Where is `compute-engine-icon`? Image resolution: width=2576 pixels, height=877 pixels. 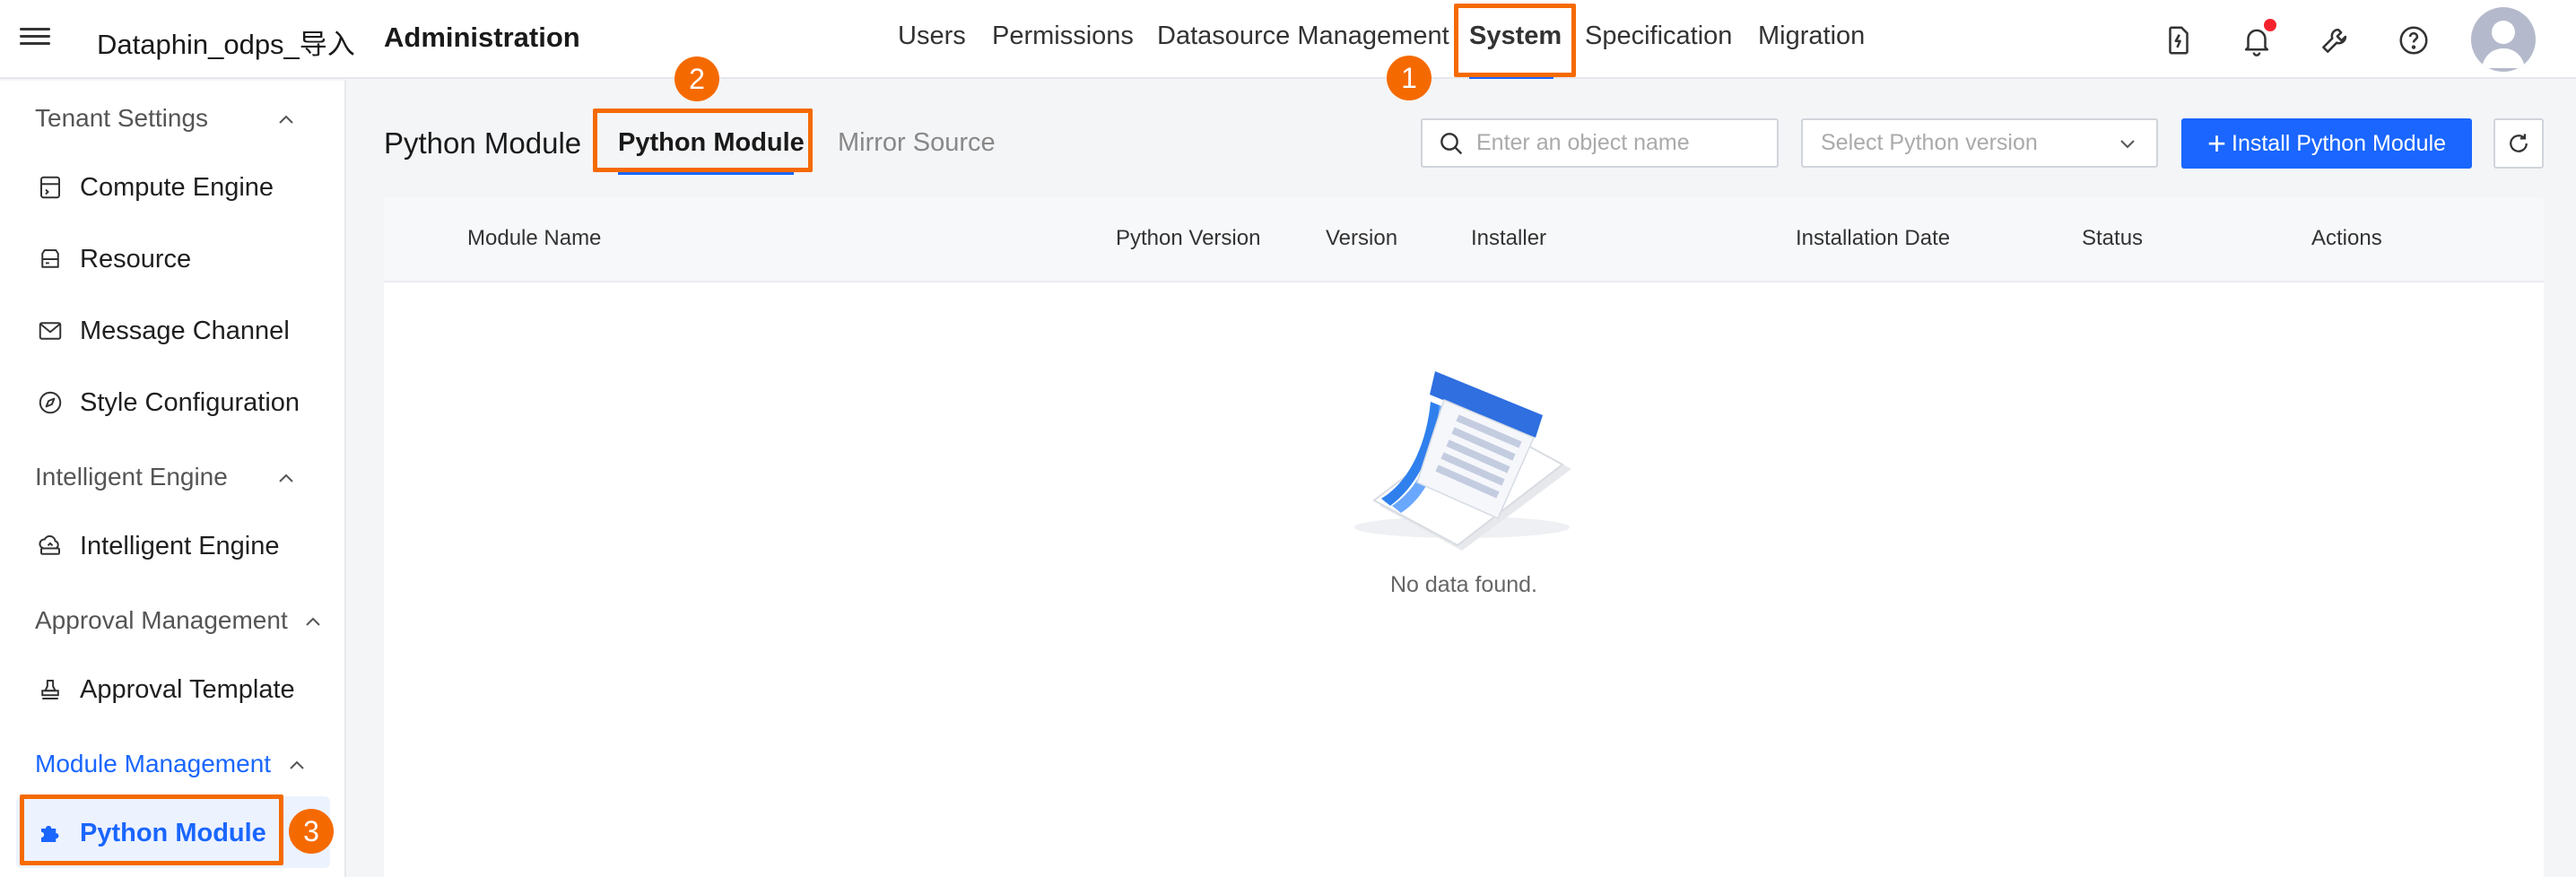 compute-engine-icon is located at coordinates (50, 187).